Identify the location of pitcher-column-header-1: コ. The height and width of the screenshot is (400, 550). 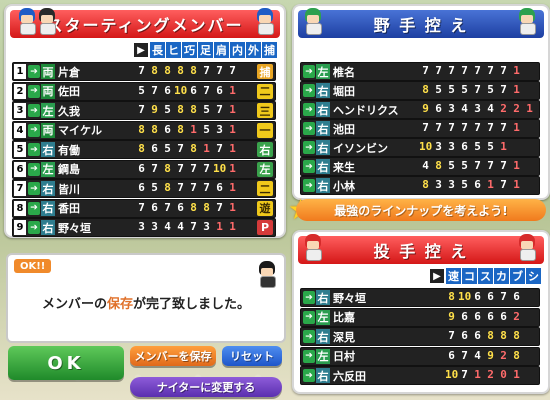
(470, 276).